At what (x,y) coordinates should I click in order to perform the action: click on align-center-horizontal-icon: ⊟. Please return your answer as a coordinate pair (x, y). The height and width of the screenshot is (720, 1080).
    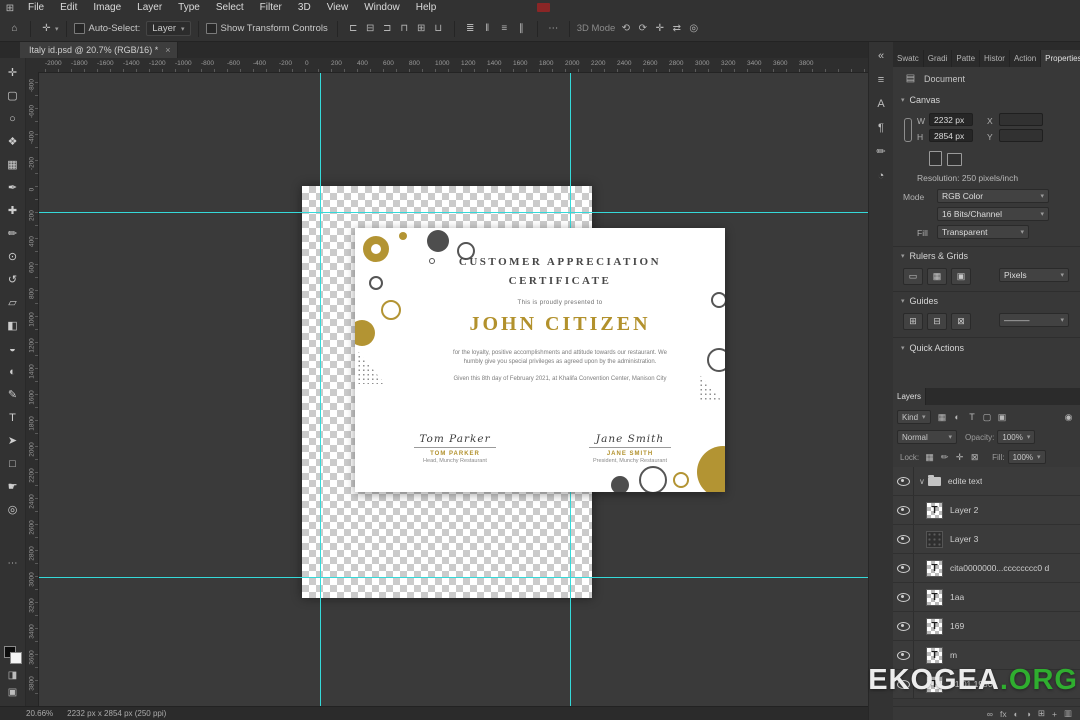
    Looking at the image, I should click on (370, 28).